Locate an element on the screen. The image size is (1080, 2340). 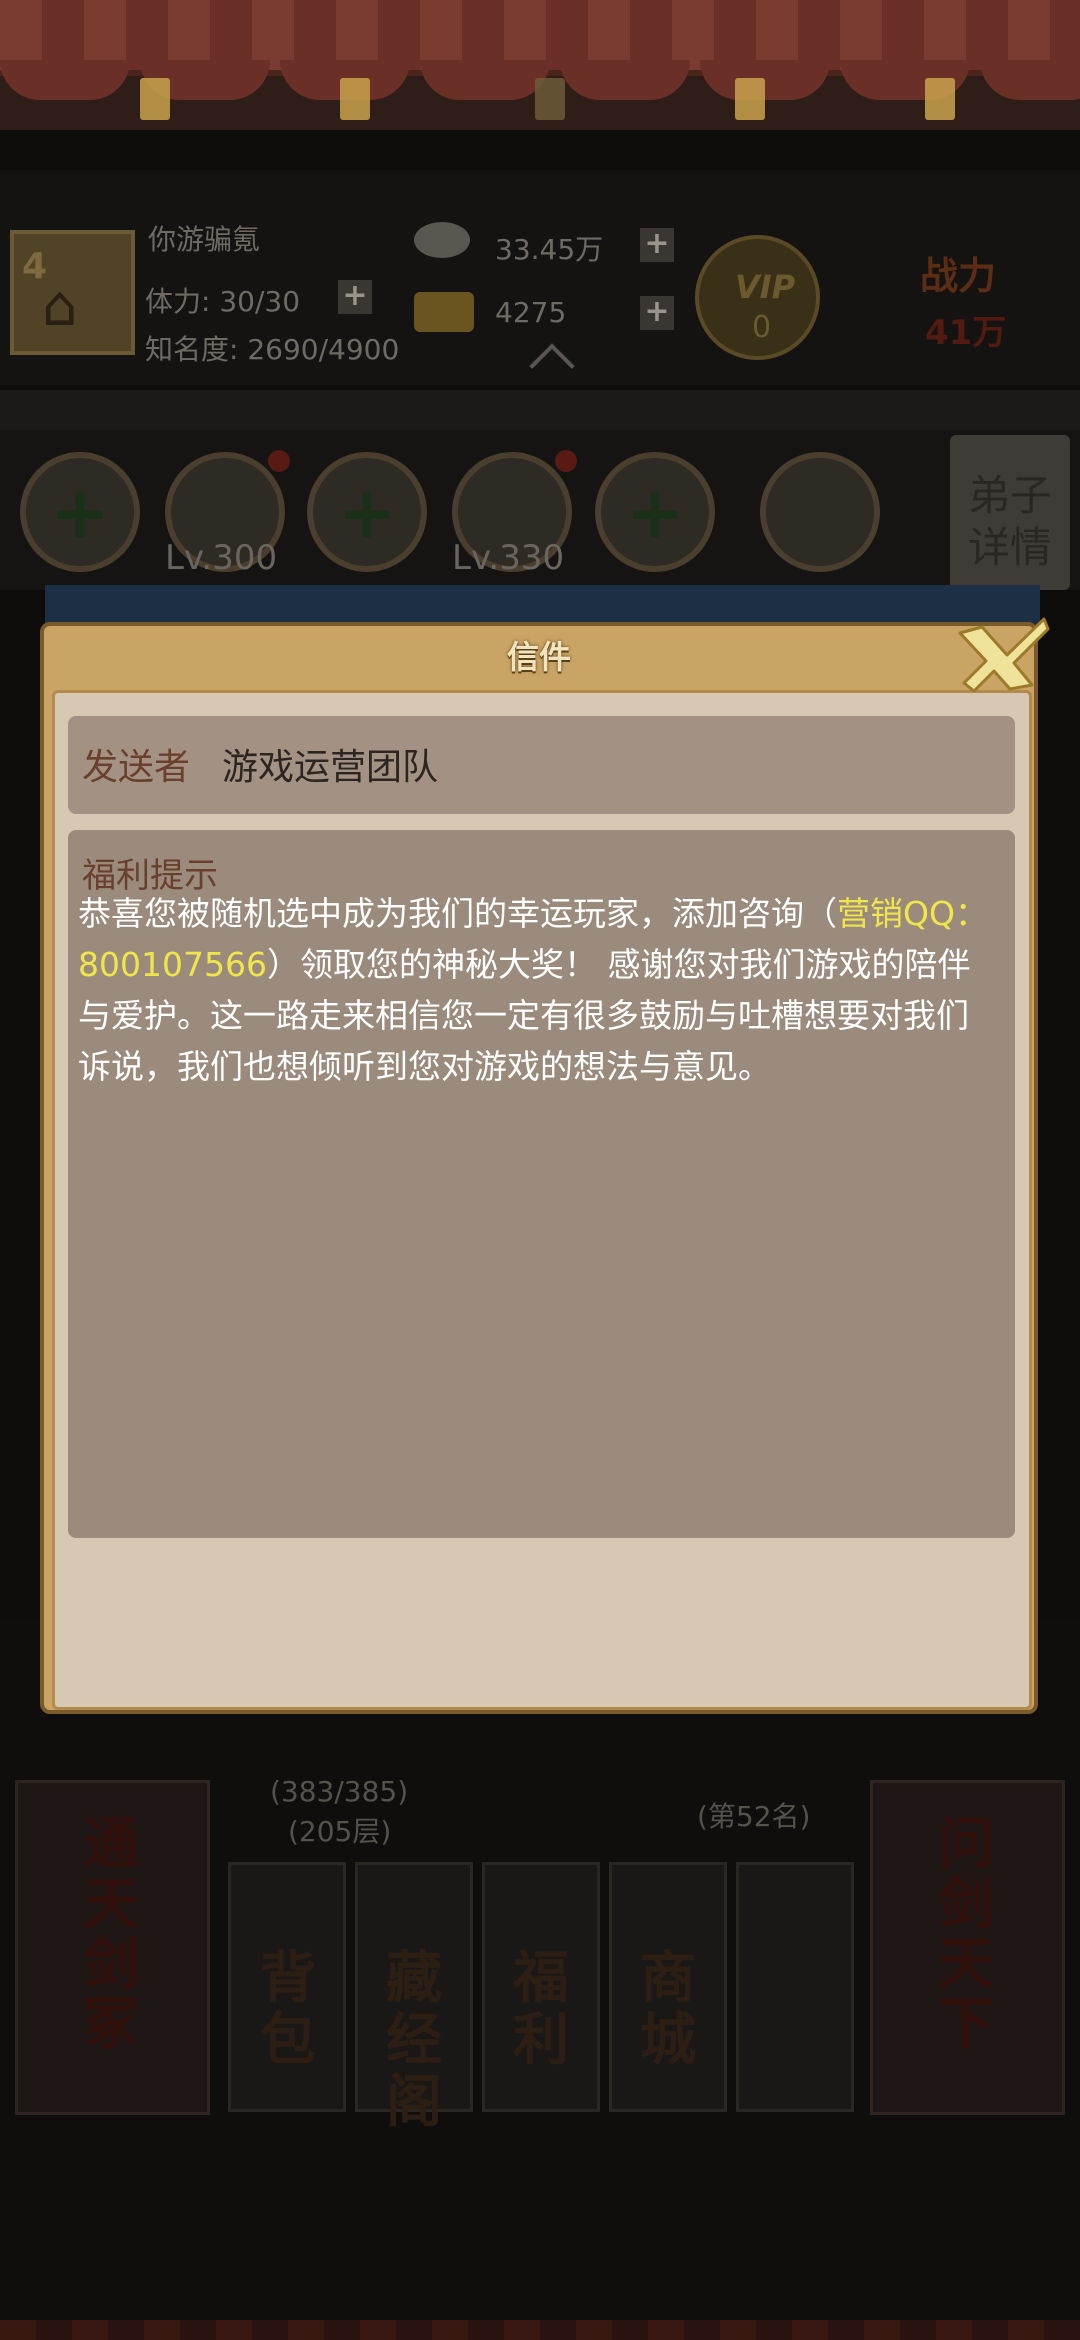
silver-amount: 33.45万 is located at coordinates (549, 249).